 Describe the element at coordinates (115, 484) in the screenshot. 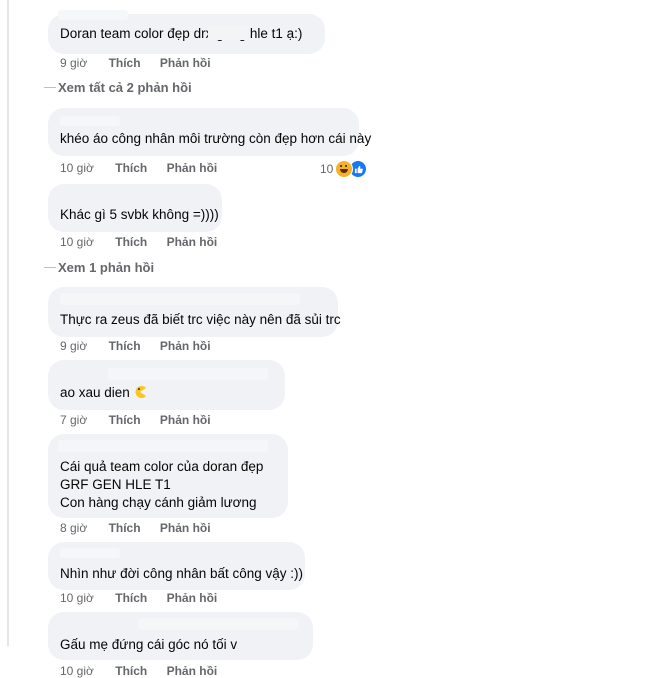

I see `comment-text: GRF GEN HLE T1` at that location.